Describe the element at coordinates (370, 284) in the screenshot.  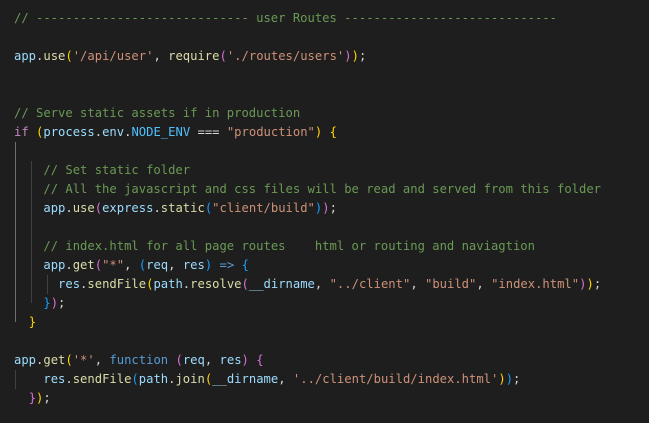
I see `code-token: "../client"` at that location.